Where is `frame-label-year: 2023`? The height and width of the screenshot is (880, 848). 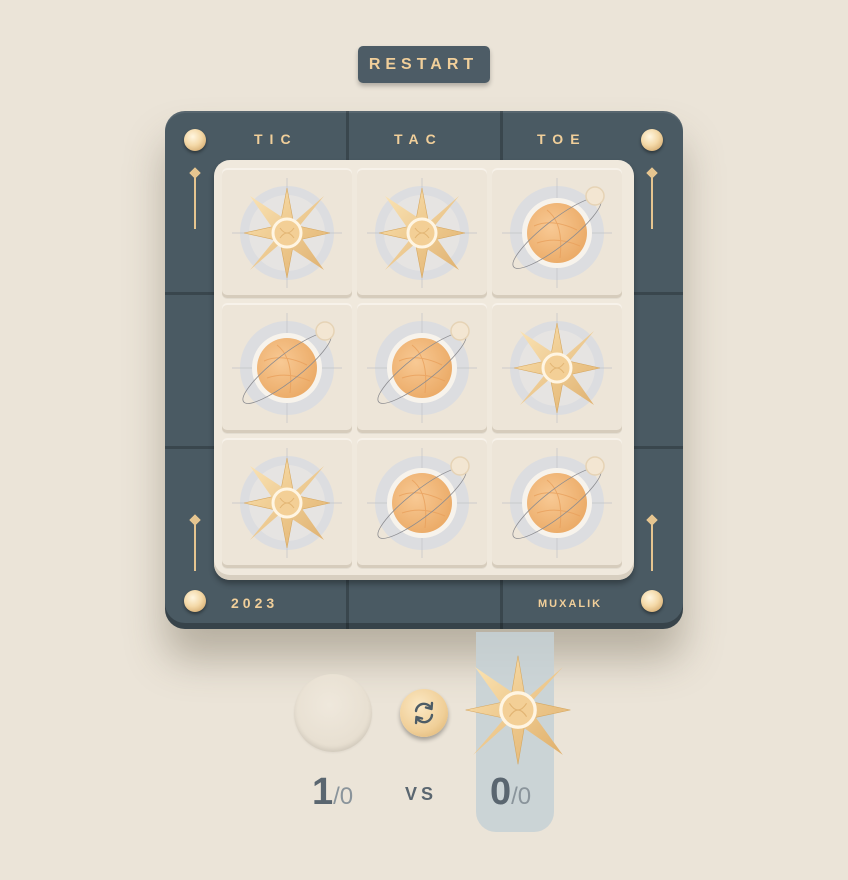 frame-label-year: 2023 is located at coordinates (255, 603).